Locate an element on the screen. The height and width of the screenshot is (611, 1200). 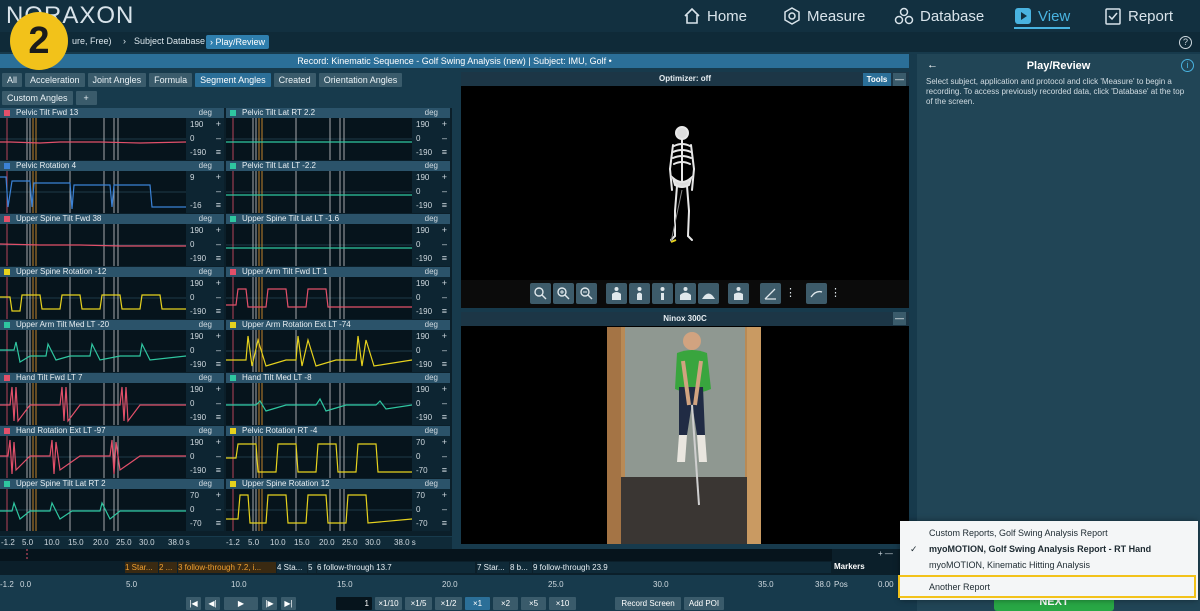
view-top-button is located at coordinates (685, 293).